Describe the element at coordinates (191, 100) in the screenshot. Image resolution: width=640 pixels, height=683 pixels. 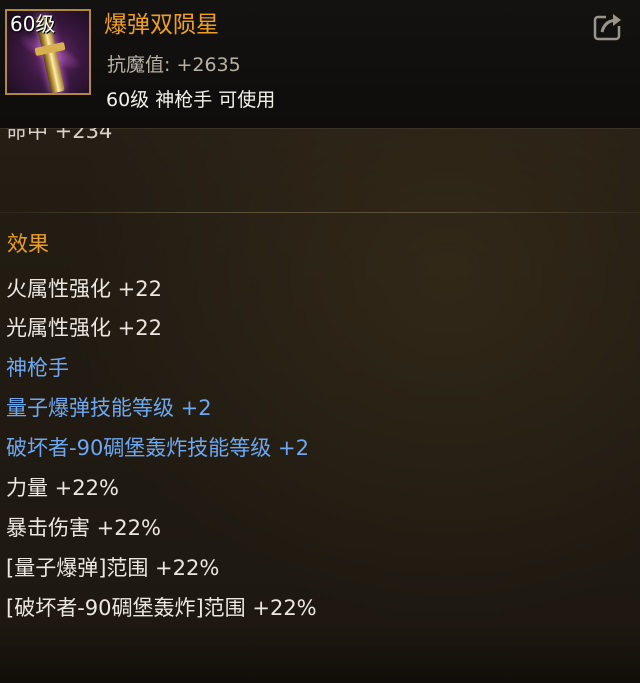
I see `usage-requirement: 60级 神枪手 可使用` at that location.